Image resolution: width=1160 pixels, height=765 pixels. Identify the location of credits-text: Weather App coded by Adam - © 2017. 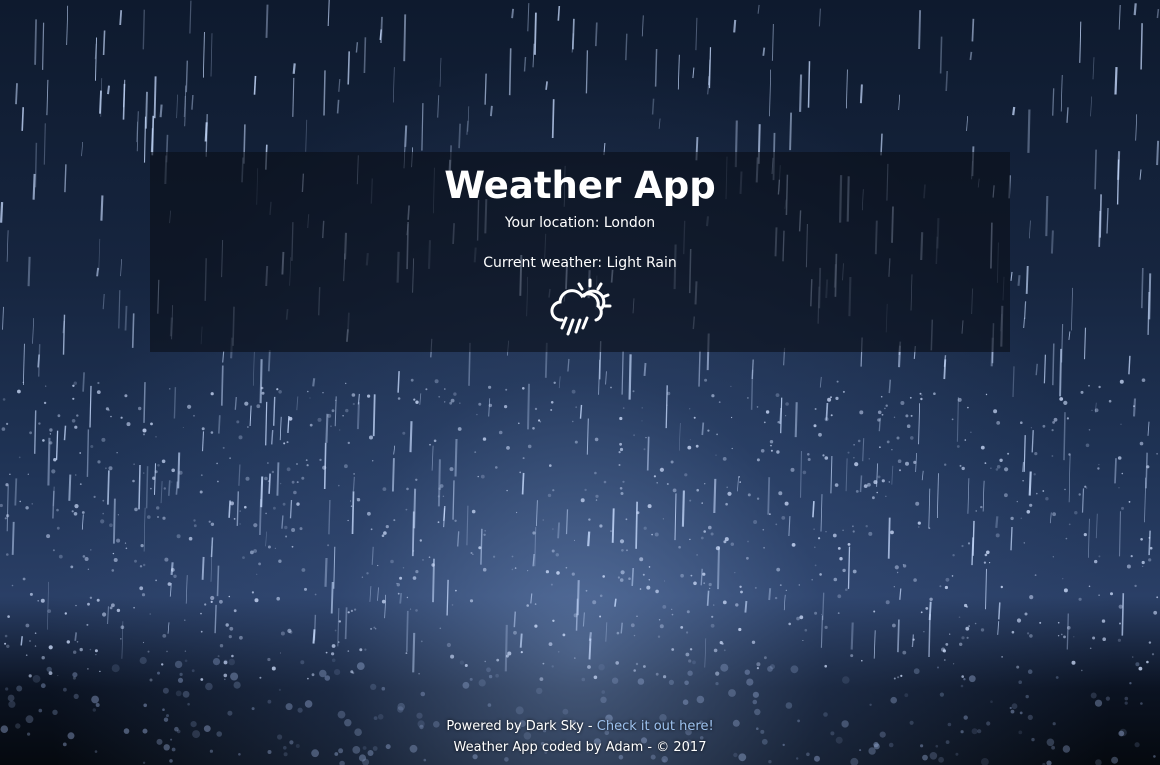
(580, 747).